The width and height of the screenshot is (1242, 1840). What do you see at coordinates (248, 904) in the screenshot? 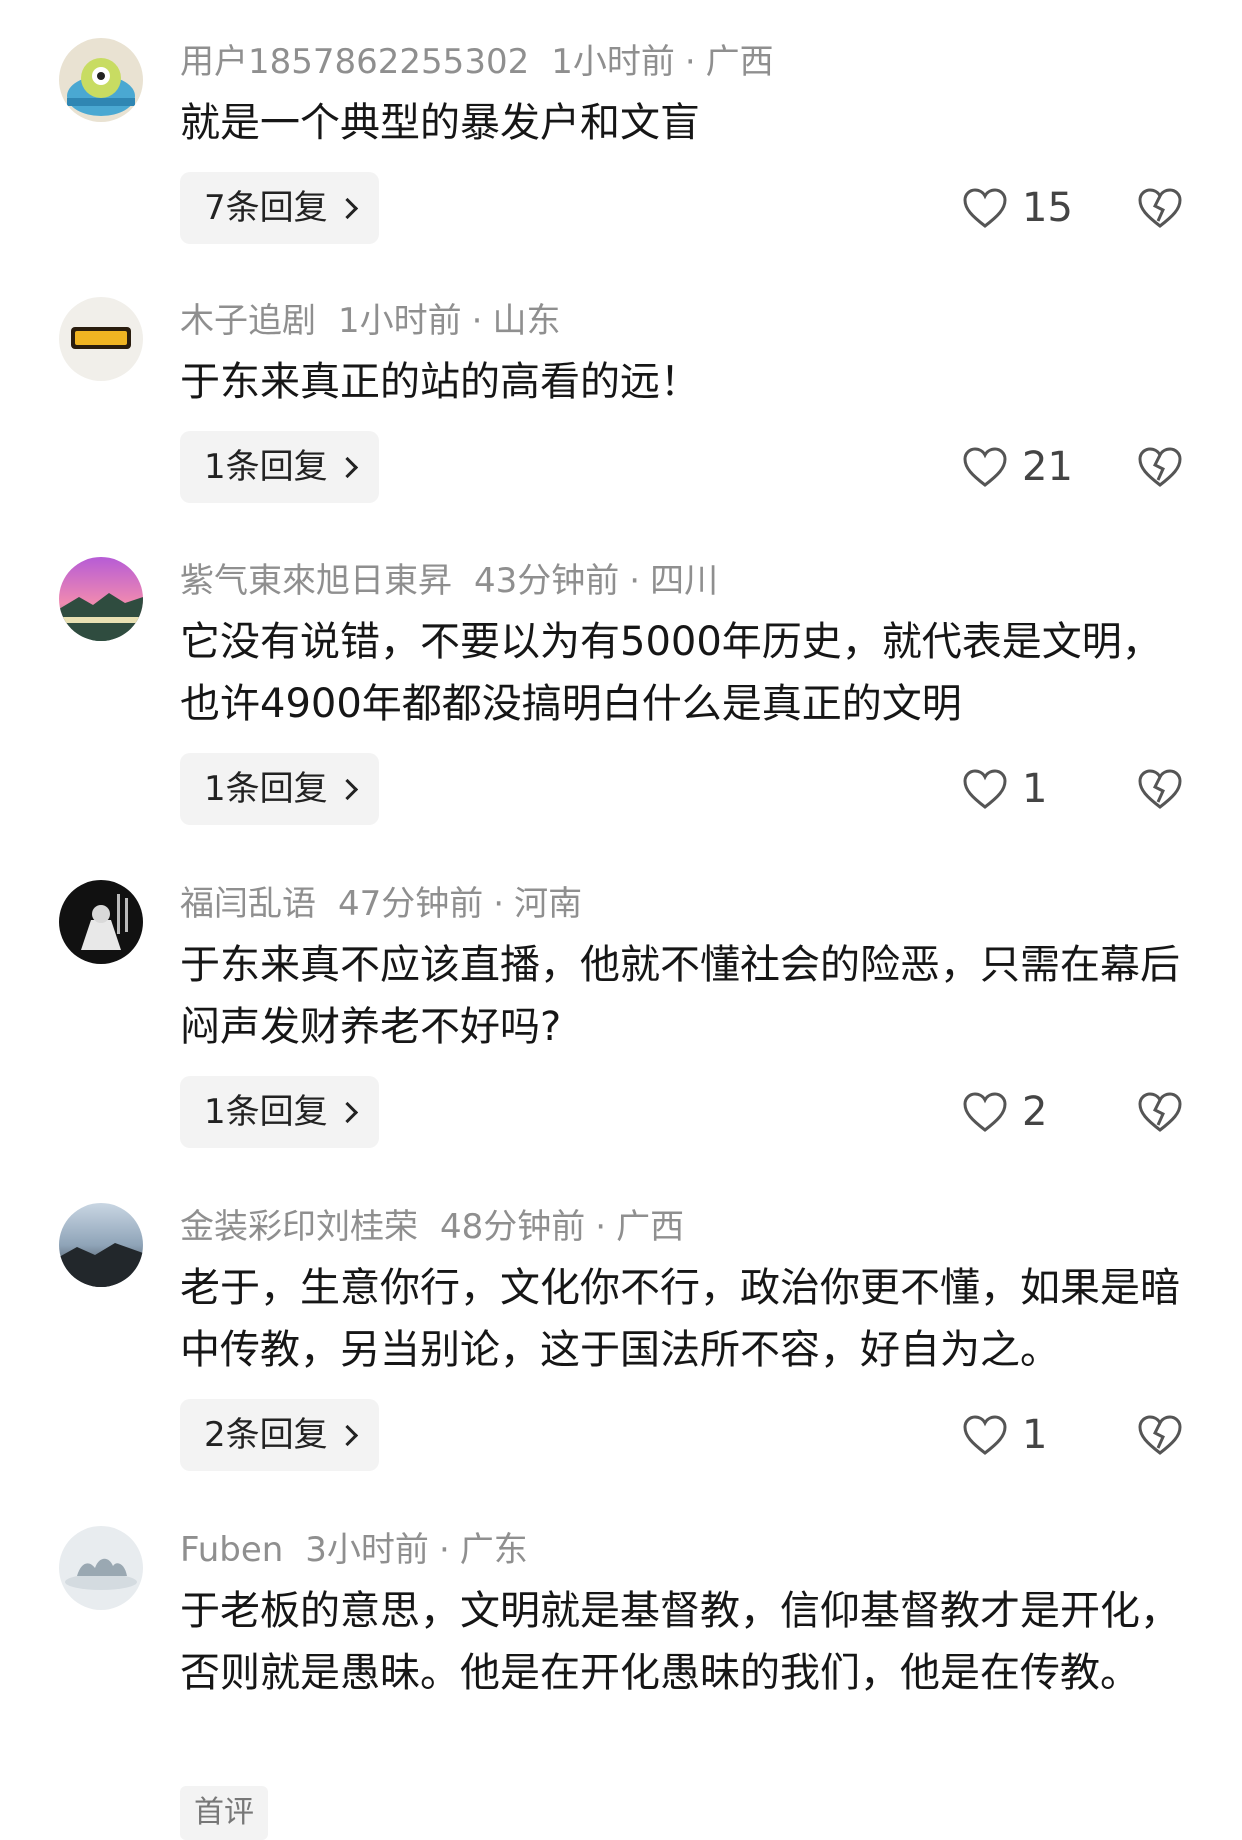
I see `username: 福闫乱语` at bounding box center [248, 904].